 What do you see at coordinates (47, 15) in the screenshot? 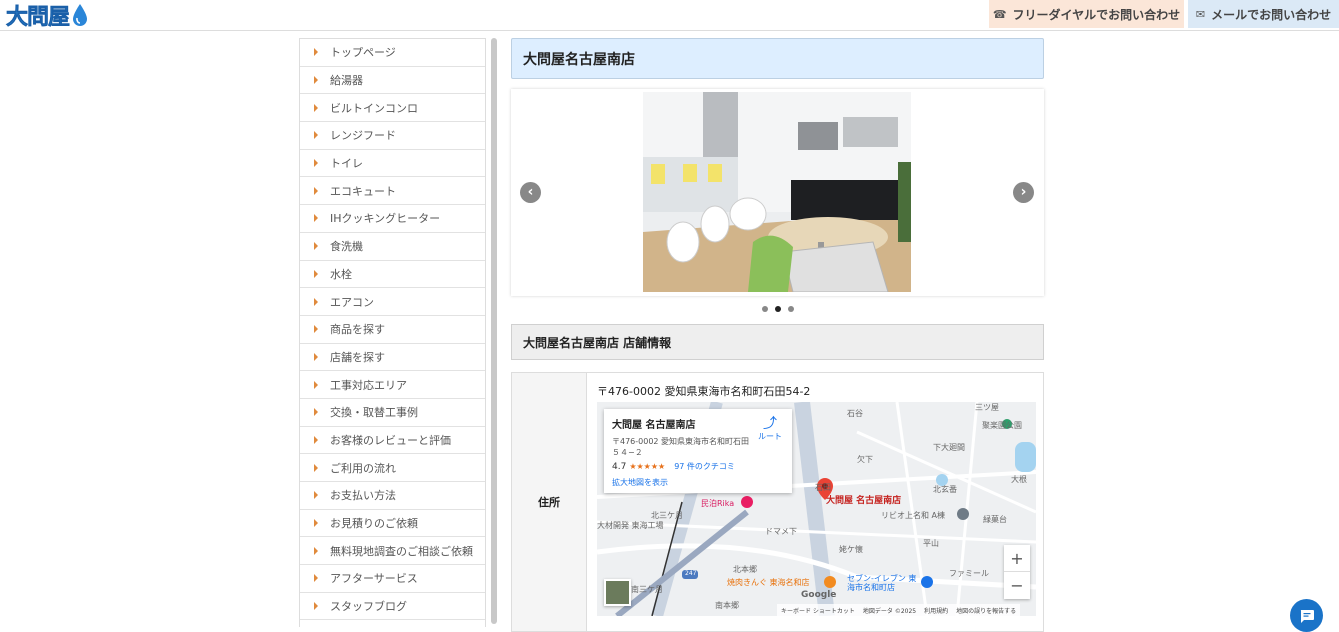
I see `site-logo: 大問屋` at bounding box center [47, 15].